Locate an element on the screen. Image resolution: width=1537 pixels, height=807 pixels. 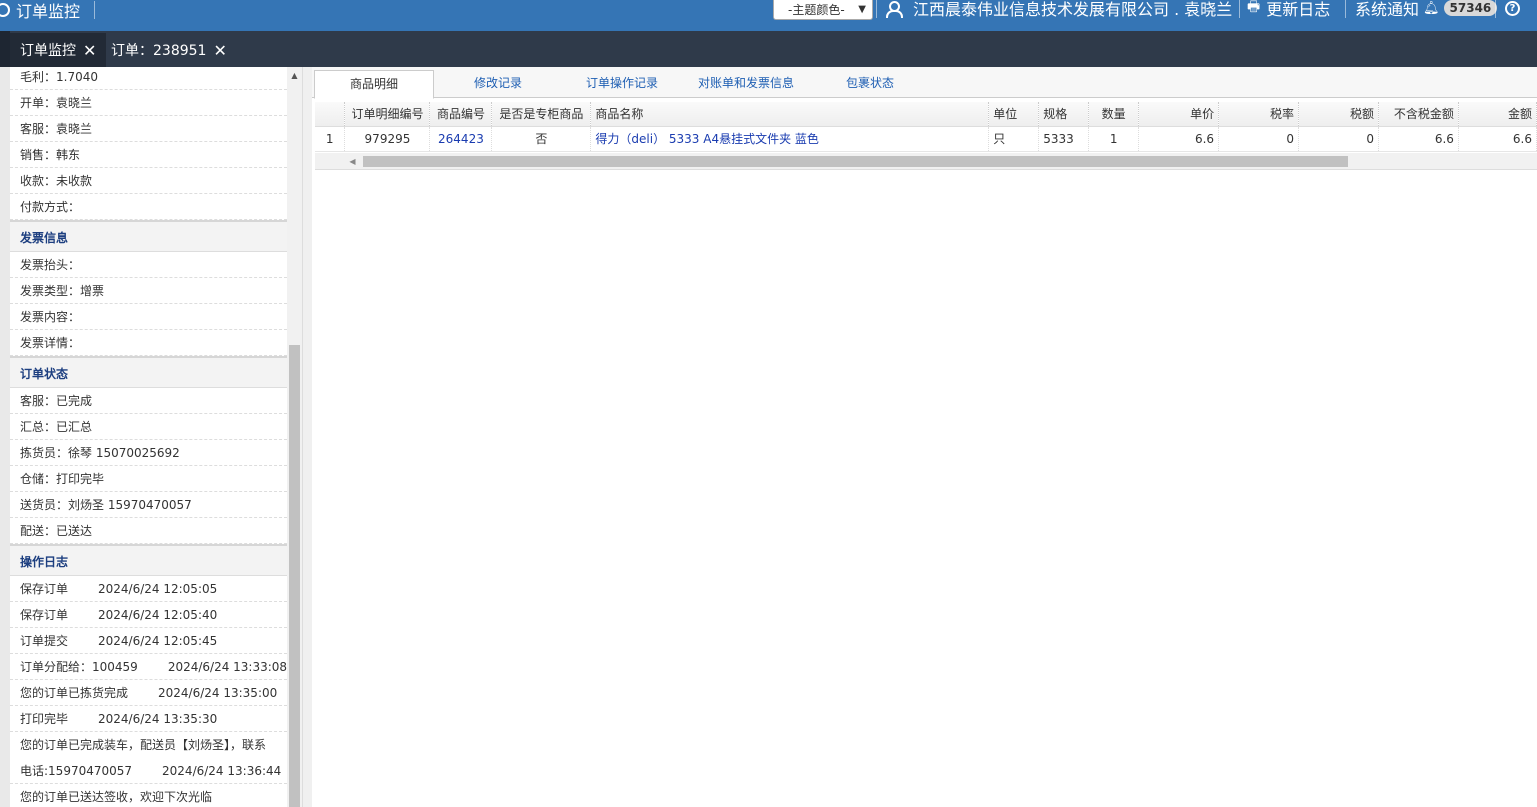
cell-unit-price: 6.6 is located at coordinates (1179, 139).